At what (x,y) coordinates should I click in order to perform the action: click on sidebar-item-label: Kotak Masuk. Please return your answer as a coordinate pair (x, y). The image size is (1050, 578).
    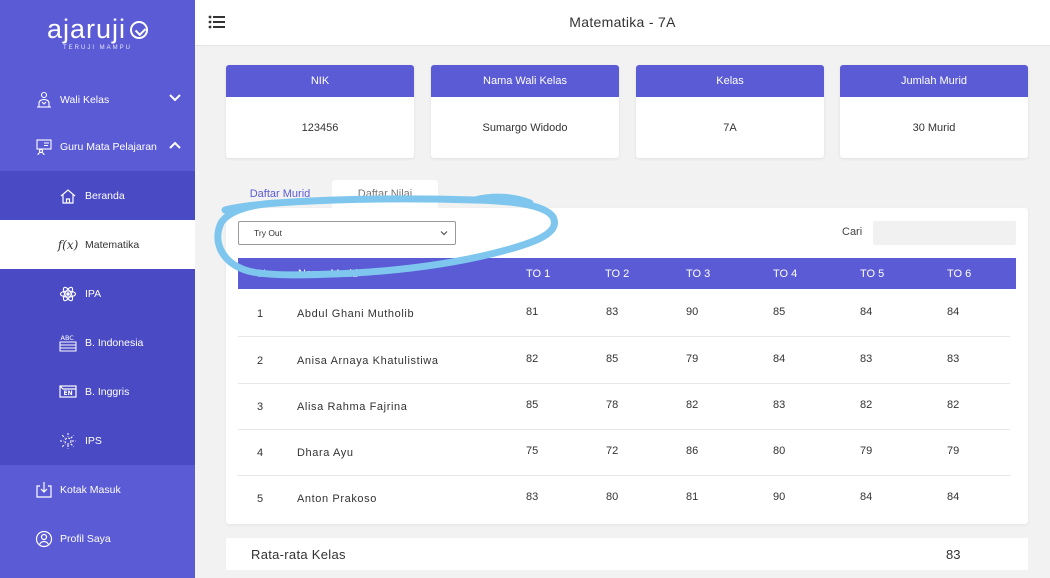
    Looking at the image, I should click on (90, 489).